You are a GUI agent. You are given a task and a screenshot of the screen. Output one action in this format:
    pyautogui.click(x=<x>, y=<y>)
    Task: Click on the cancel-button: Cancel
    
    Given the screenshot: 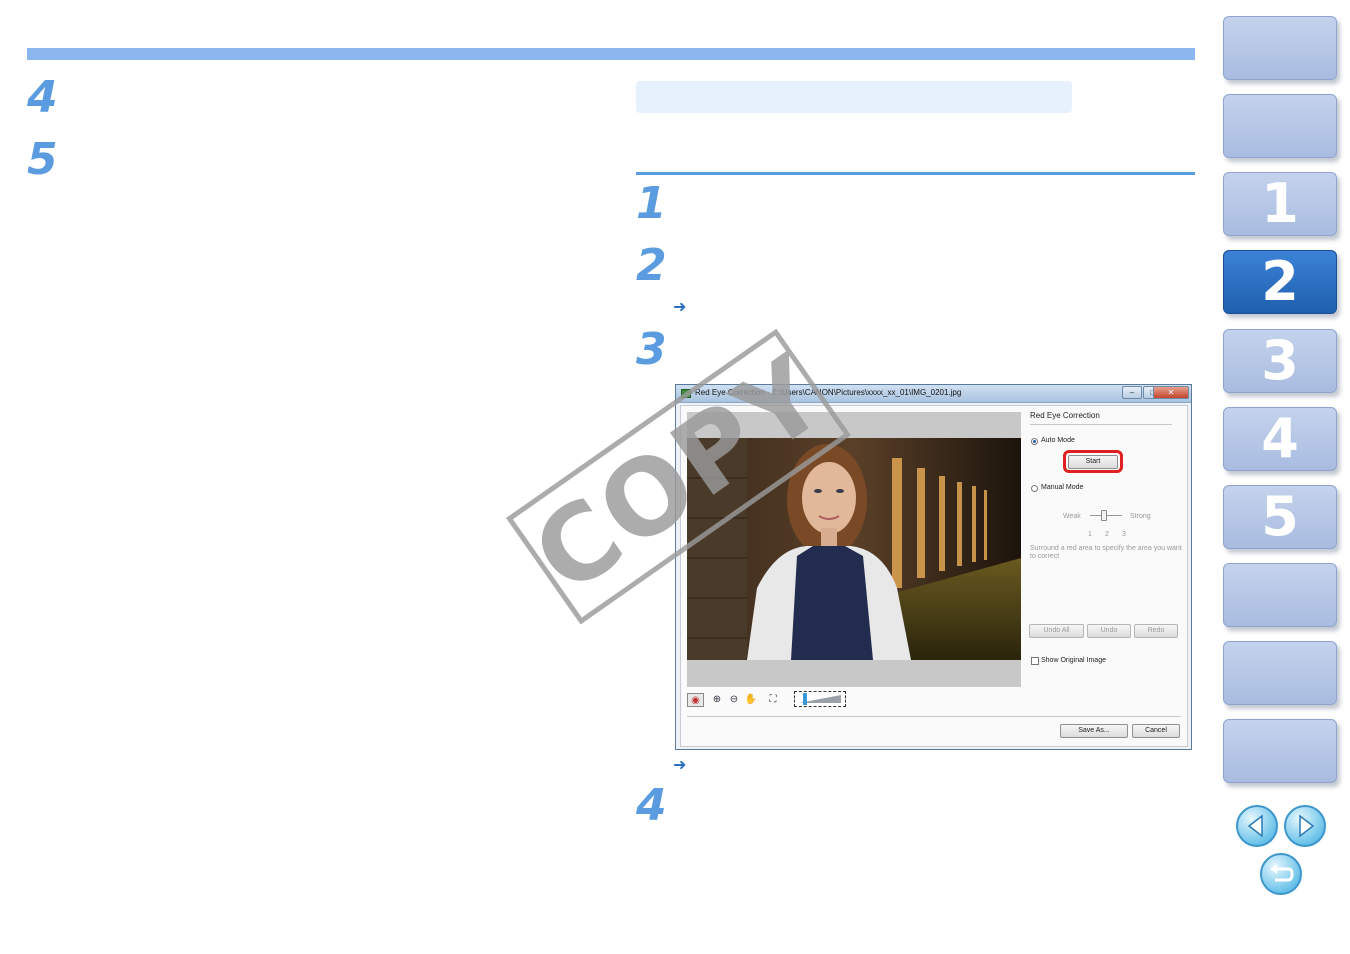 What is the action you would take?
    pyautogui.click(x=1156, y=731)
    